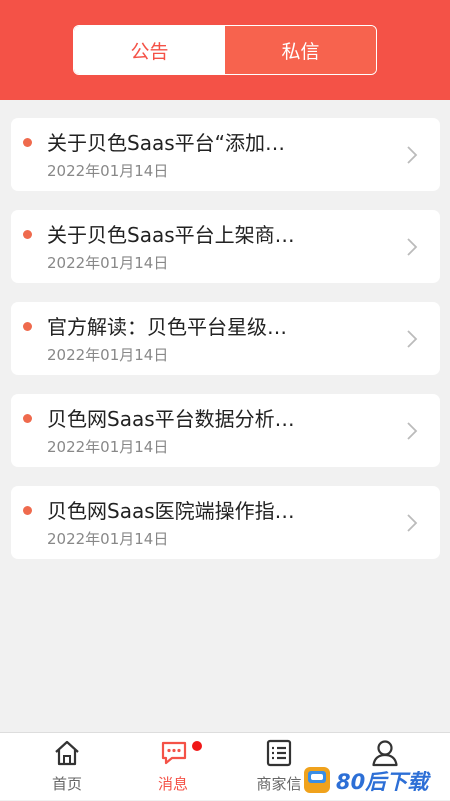 The width and height of the screenshot is (450, 801). What do you see at coordinates (300, 50) in the screenshot?
I see `tab-private-messages: 私信` at bounding box center [300, 50].